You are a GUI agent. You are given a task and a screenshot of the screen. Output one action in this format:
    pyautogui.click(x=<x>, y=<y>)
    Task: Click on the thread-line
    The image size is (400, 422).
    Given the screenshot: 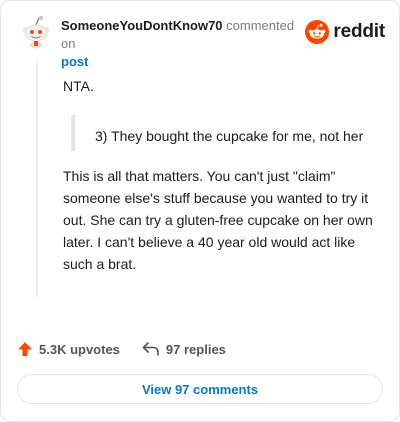 What is the action you would take?
    pyautogui.click(x=37, y=179)
    